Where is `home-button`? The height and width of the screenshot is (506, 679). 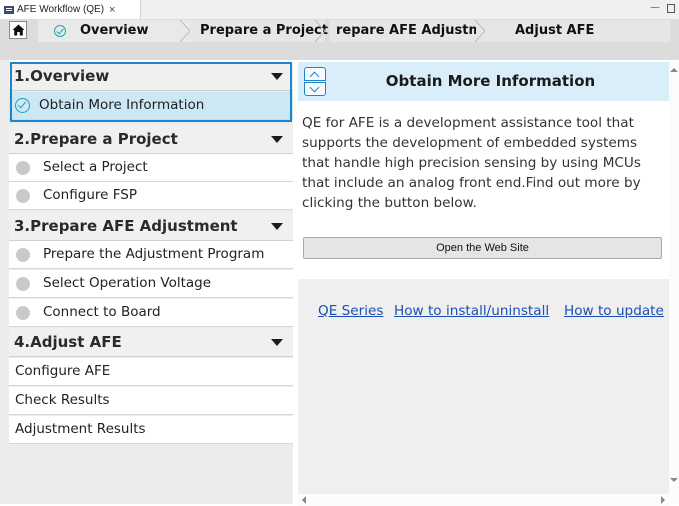 home-button is located at coordinates (18, 30).